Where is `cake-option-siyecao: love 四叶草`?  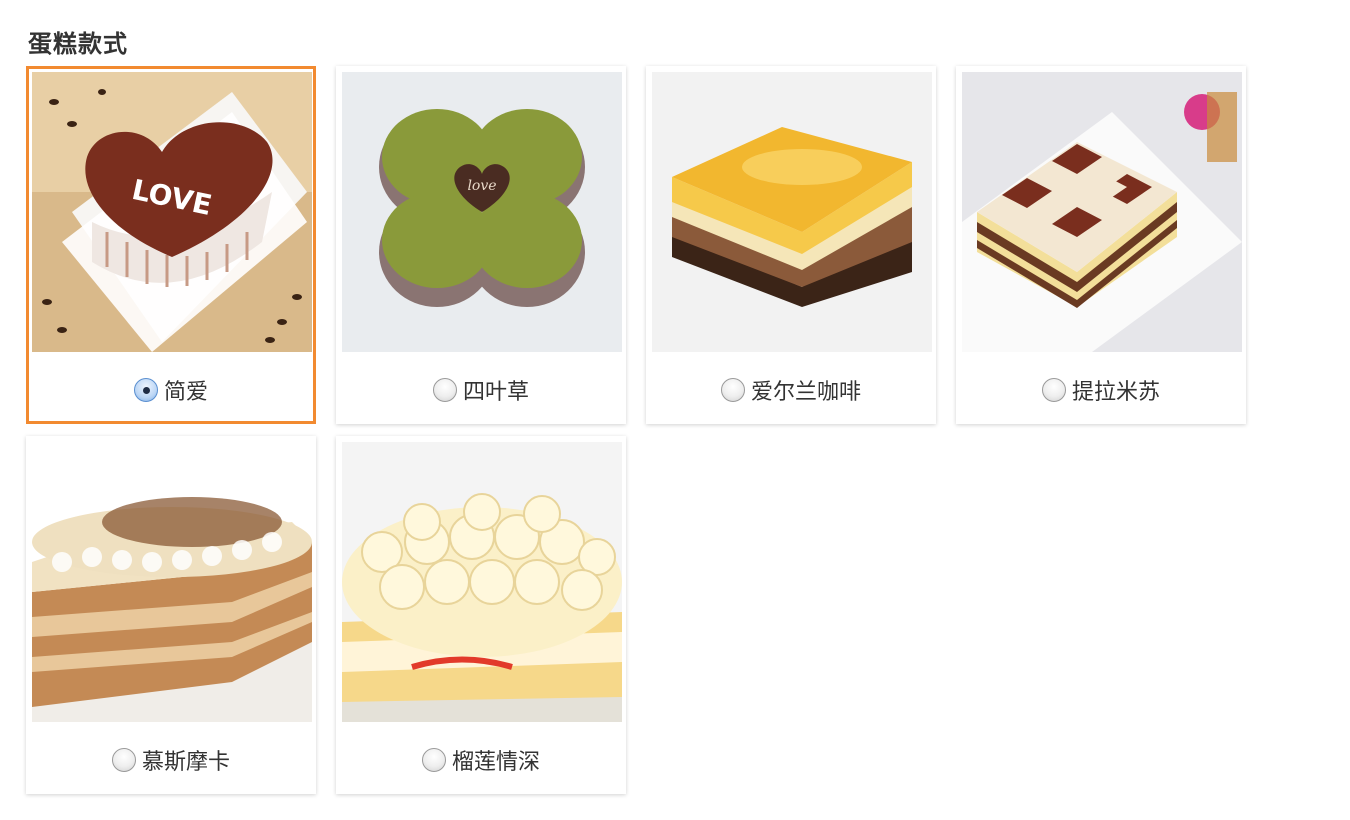 cake-option-siyecao: love 四叶草 is located at coordinates (481, 245).